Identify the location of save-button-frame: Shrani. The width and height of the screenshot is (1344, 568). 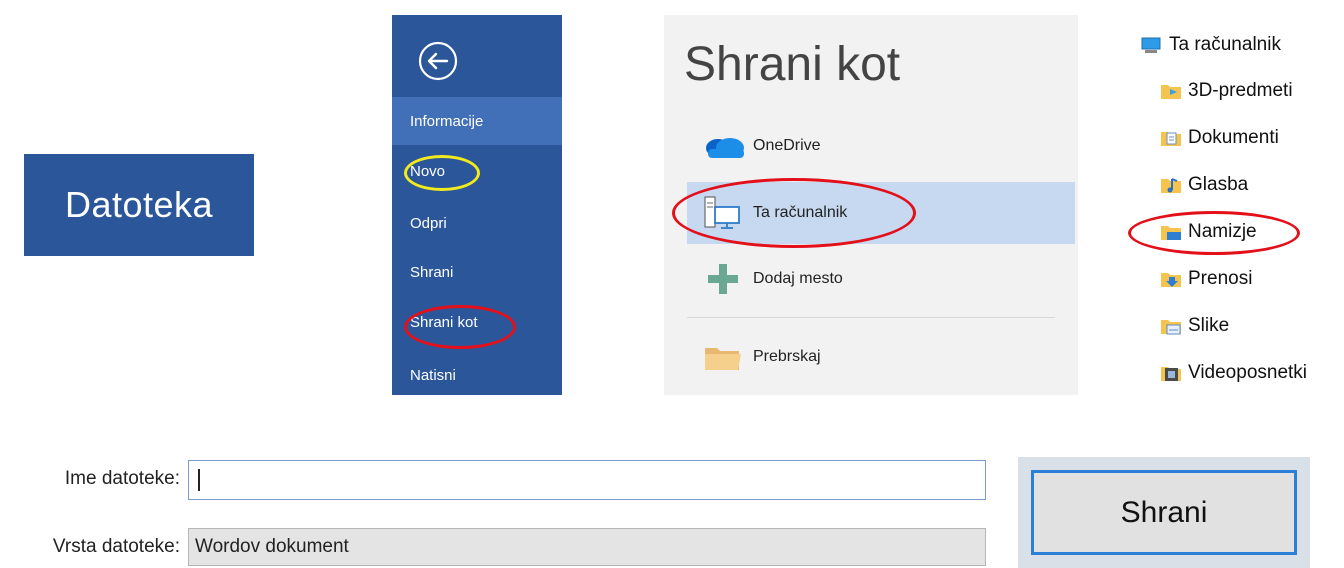
(1164, 512).